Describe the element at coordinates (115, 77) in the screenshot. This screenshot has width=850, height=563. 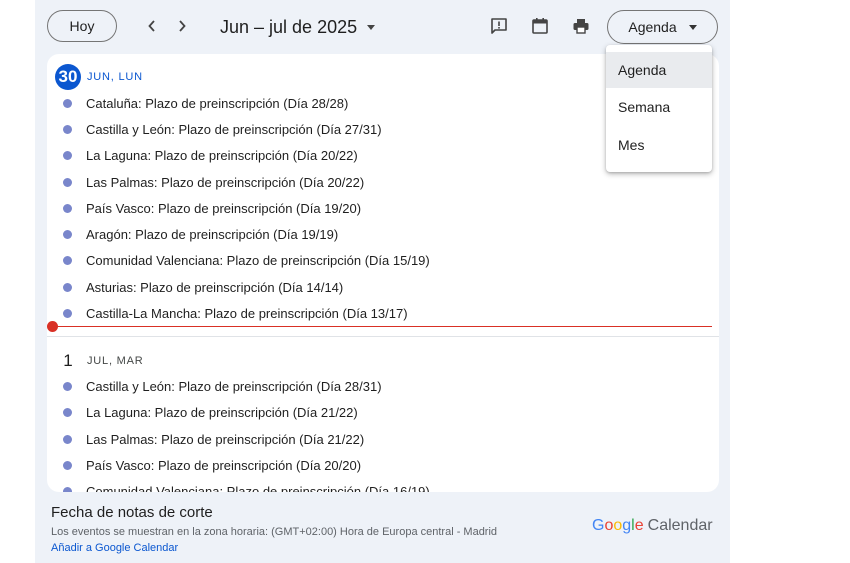
I see `day-label: JUN, LUN` at that location.